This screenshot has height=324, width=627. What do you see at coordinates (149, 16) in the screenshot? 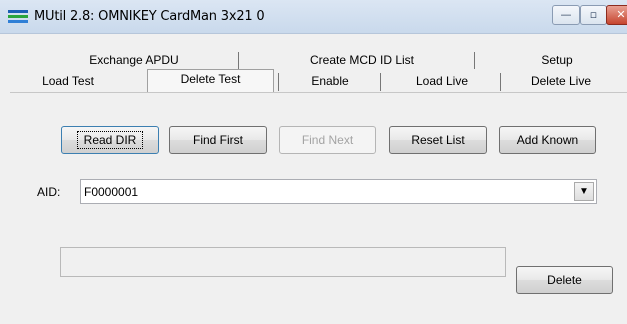
I see `window-title: MUtil 2.8: OMNIKEY CardMan 3x21 0` at bounding box center [149, 16].